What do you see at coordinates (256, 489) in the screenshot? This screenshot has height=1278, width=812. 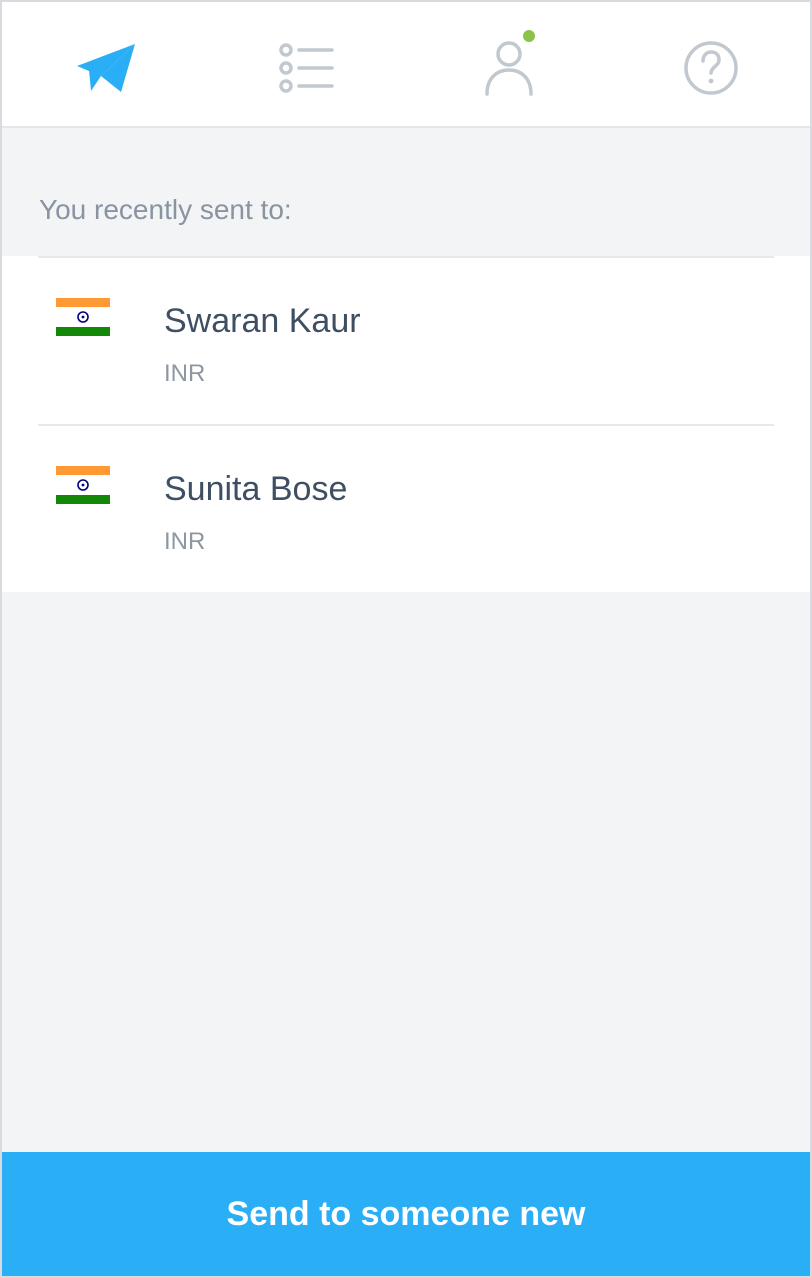 I see `recipient-name: Sunita Bose` at bounding box center [256, 489].